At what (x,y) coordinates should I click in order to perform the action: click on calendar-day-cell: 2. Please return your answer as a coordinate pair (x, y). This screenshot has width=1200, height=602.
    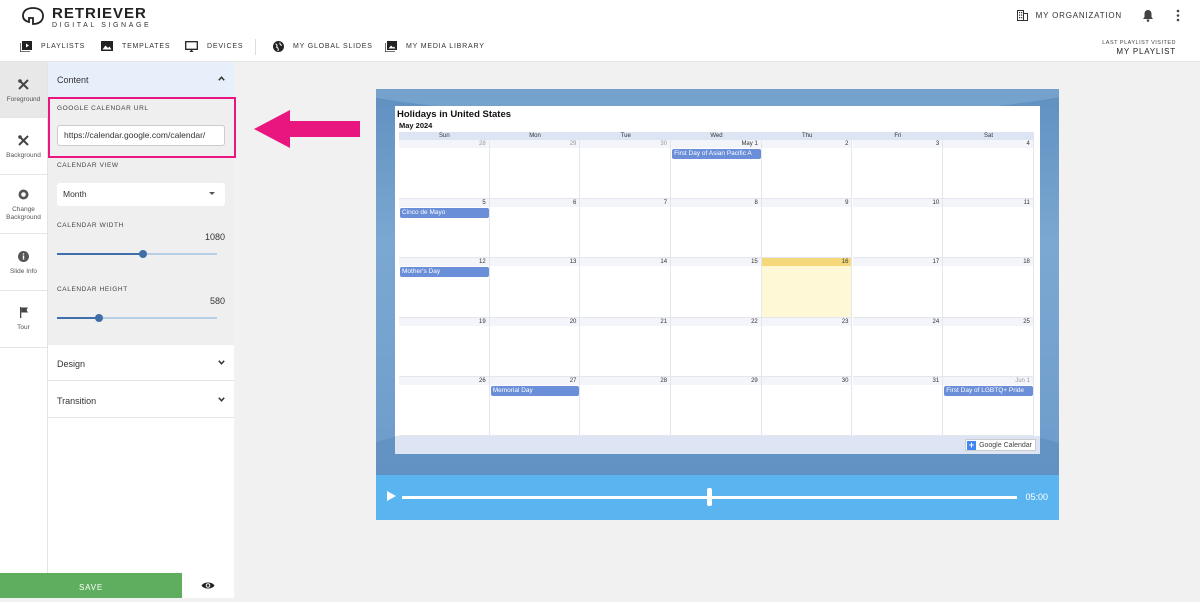
    Looking at the image, I should click on (807, 170).